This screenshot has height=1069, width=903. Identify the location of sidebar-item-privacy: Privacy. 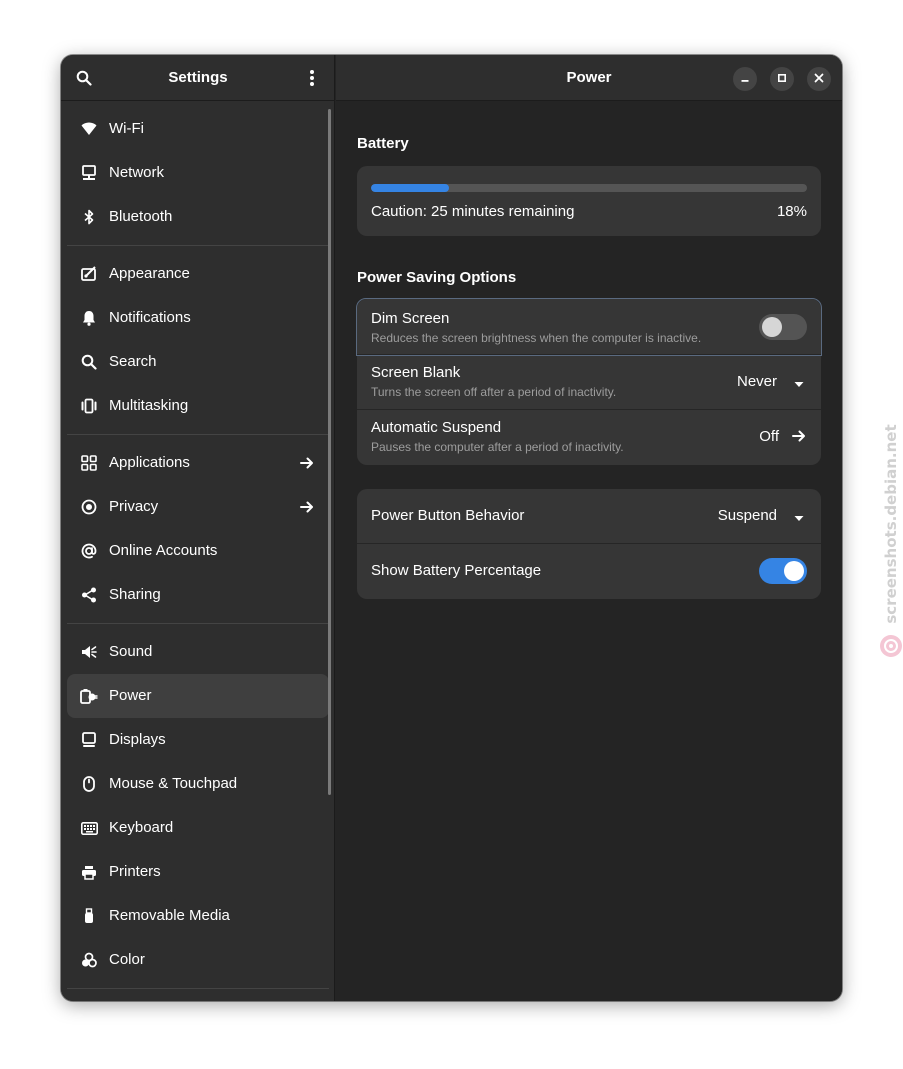
(198, 507).